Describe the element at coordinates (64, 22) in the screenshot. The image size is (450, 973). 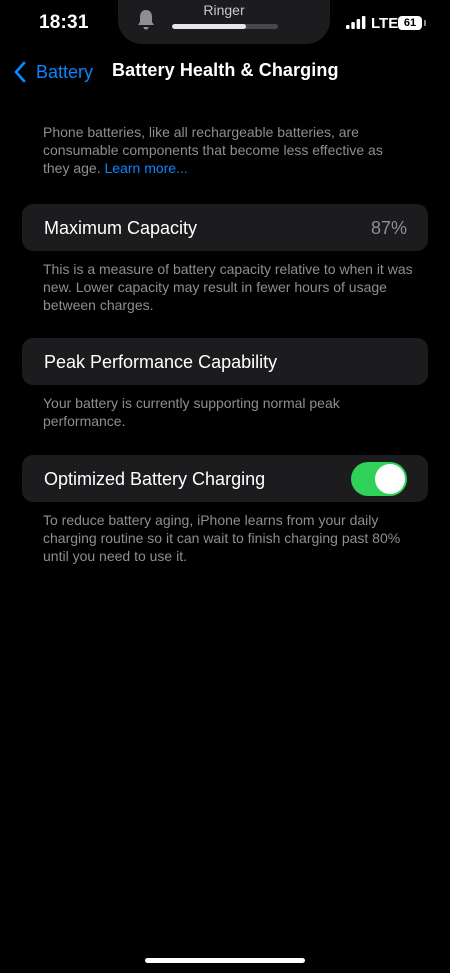
I see `status-time: 18:31` at that location.